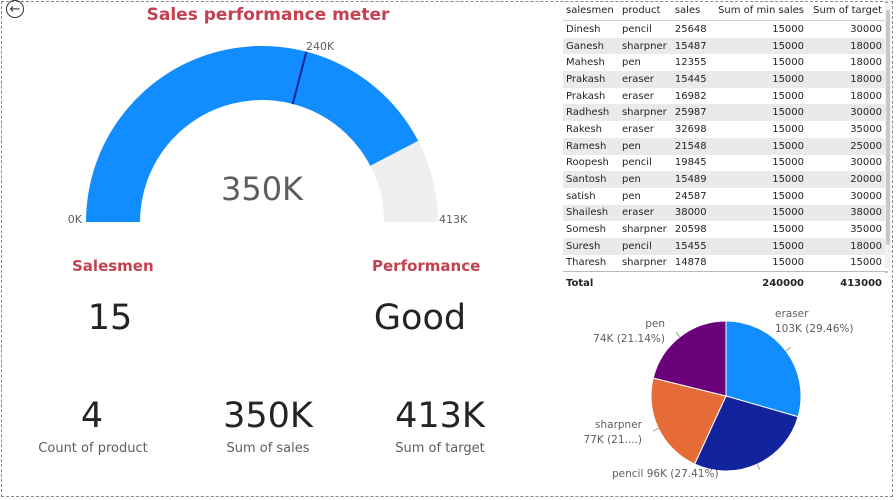  Describe the element at coordinates (724, 229) in the screenshot. I see `table-row: Somesh sharpner 20598 15000 35000` at that location.